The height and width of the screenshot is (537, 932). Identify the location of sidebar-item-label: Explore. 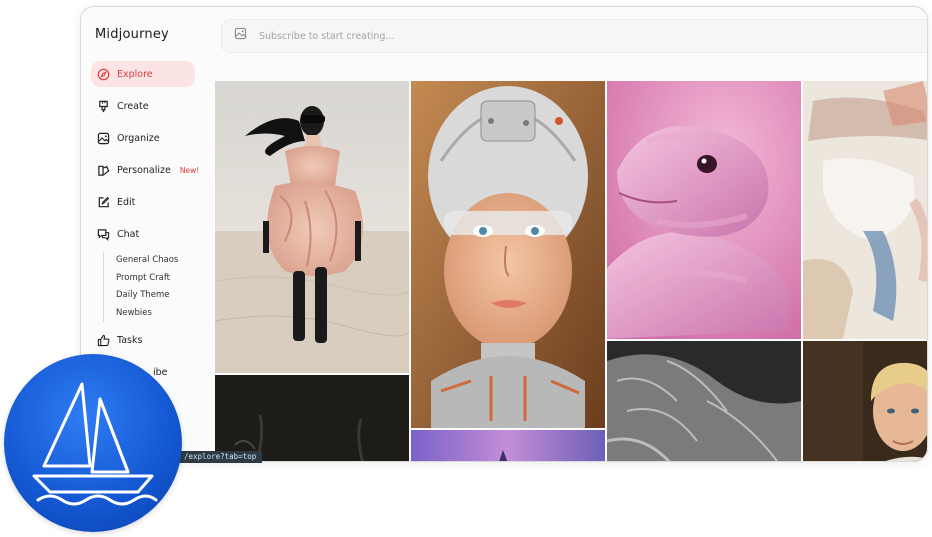
(135, 74).